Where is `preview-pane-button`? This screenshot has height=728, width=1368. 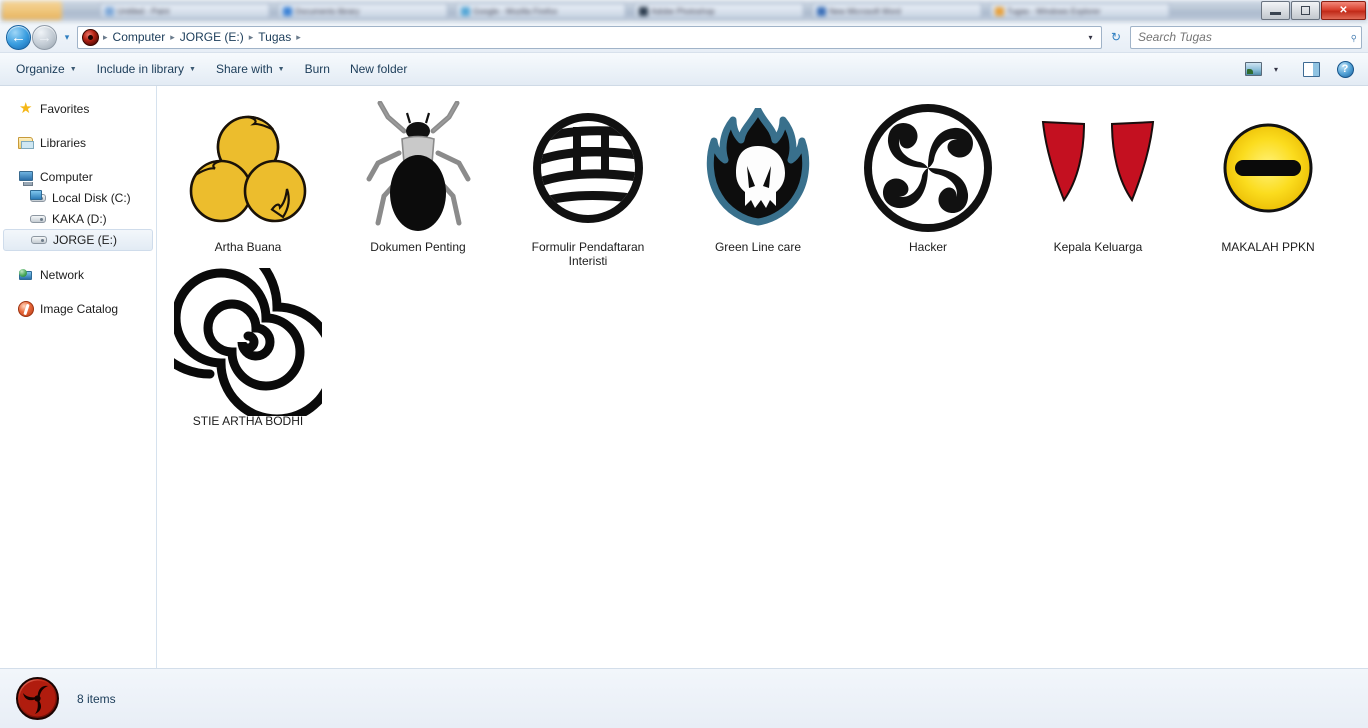
preview-pane-button is located at coordinates (1311, 69).